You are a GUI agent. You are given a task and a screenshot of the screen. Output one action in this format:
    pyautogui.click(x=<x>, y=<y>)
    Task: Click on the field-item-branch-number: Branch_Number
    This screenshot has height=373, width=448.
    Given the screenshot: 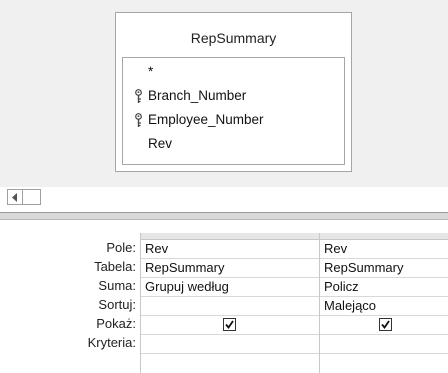 What is the action you would take?
    pyautogui.click(x=191, y=95)
    